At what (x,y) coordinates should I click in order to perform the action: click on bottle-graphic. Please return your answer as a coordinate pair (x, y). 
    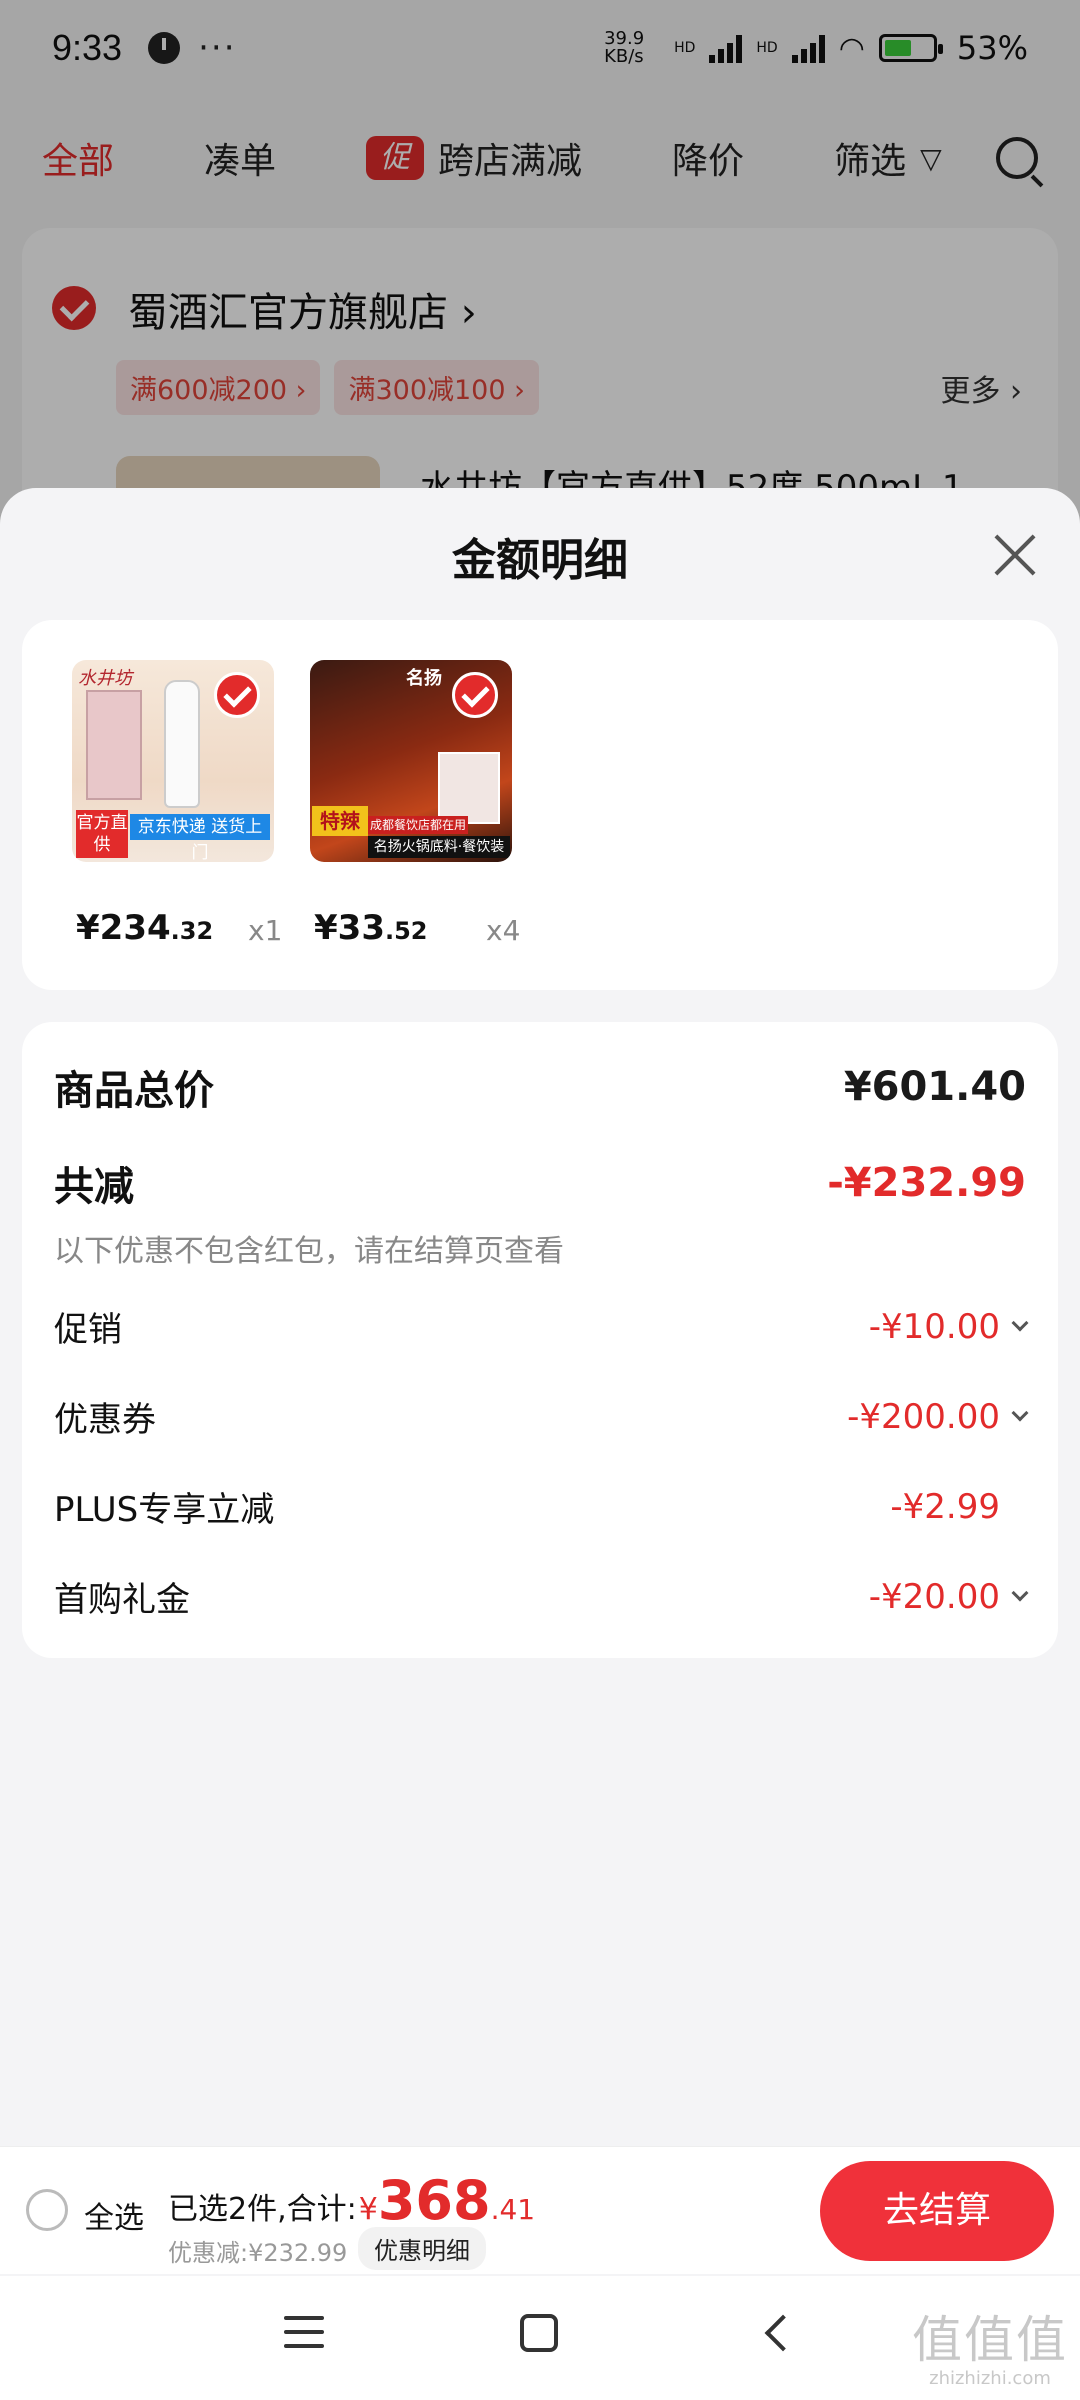
    Looking at the image, I should click on (182, 744).